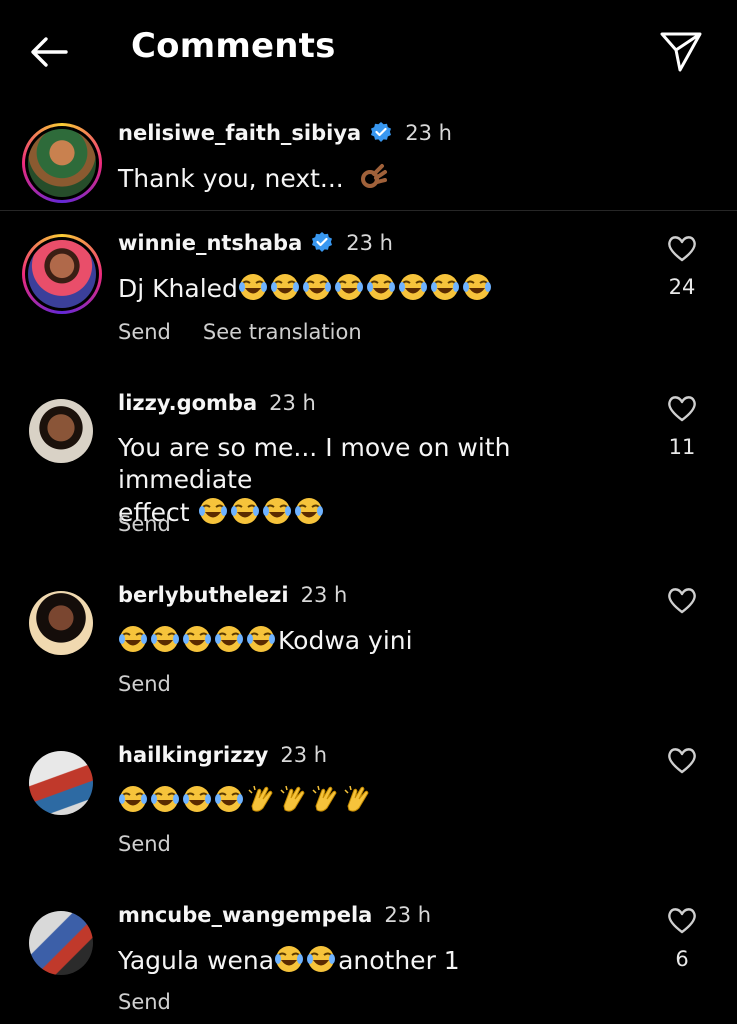  What do you see at coordinates (245, 915) in the screenshot?
I see `username: mncube_wangempela` at bounding box center [245, 915].